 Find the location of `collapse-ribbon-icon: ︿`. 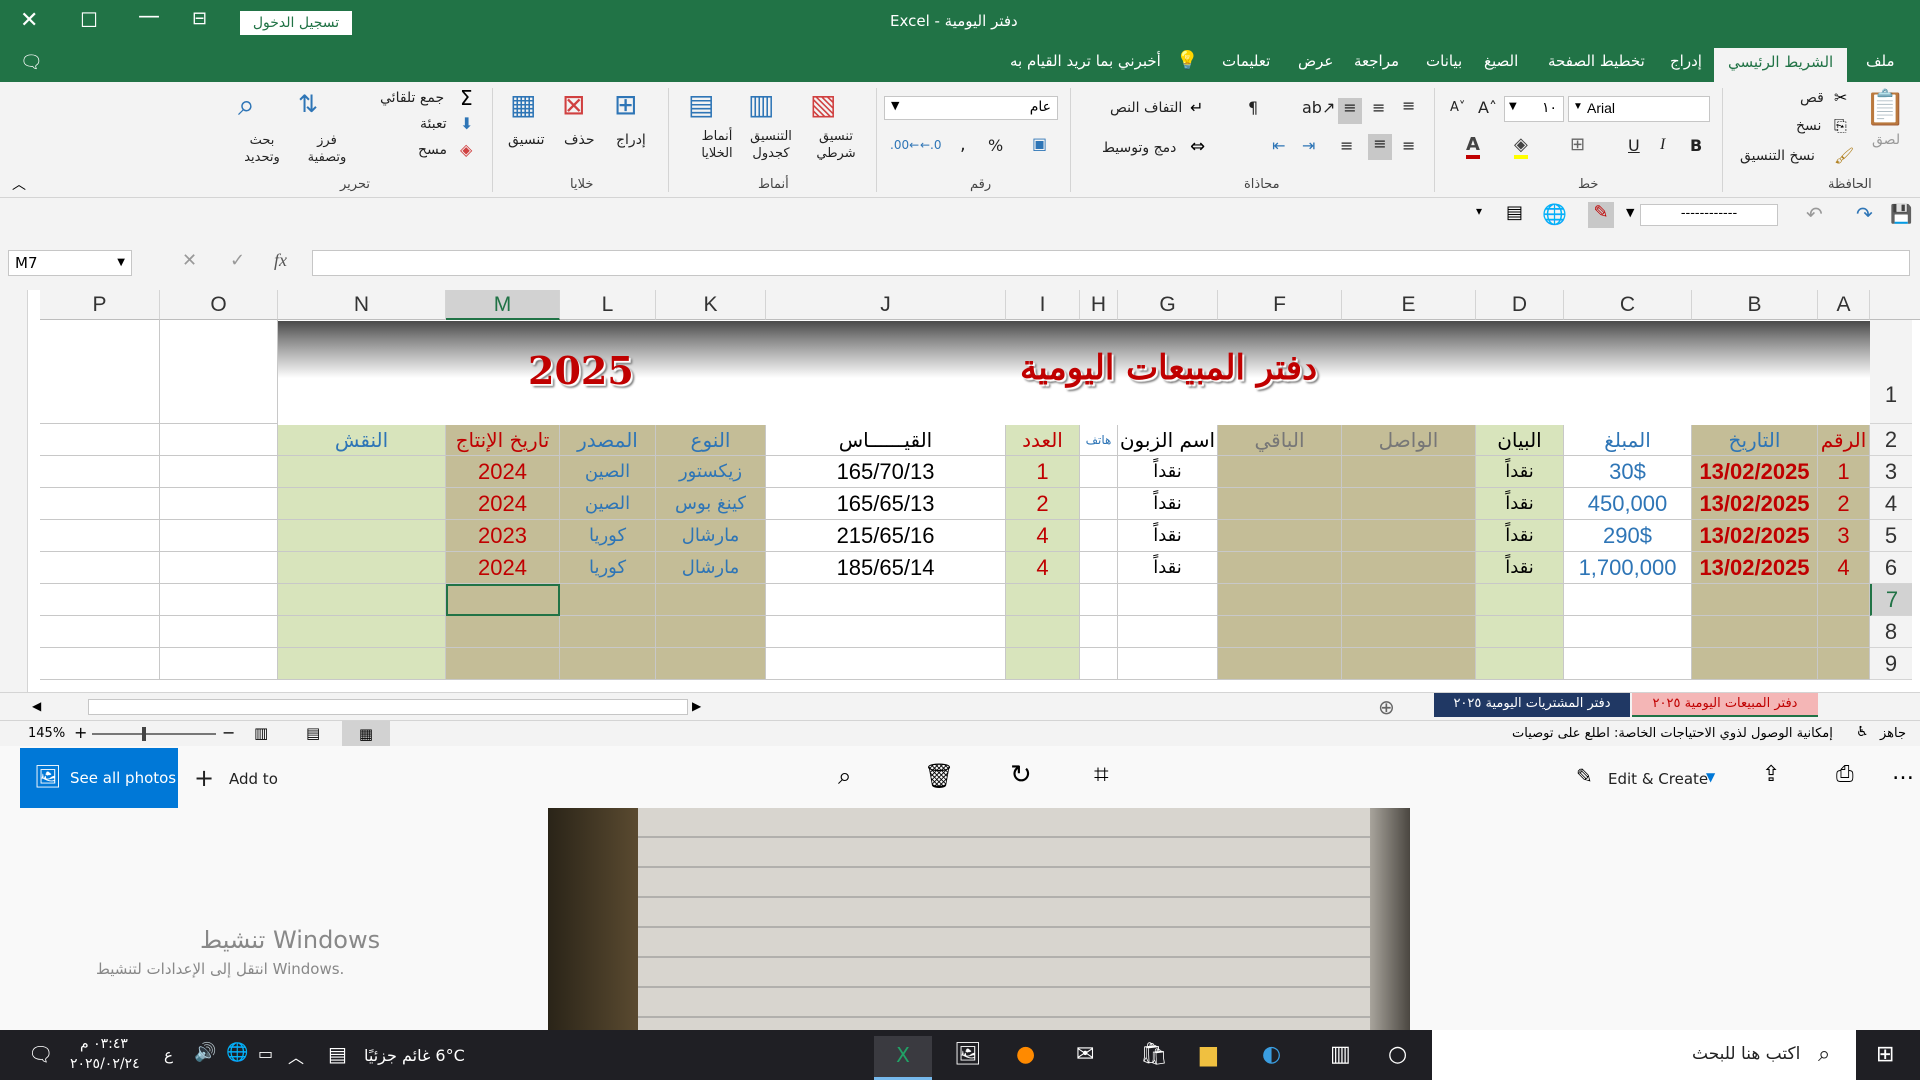

collapse-ribbon-icon: ︿ is located at coordinates (19, 184).